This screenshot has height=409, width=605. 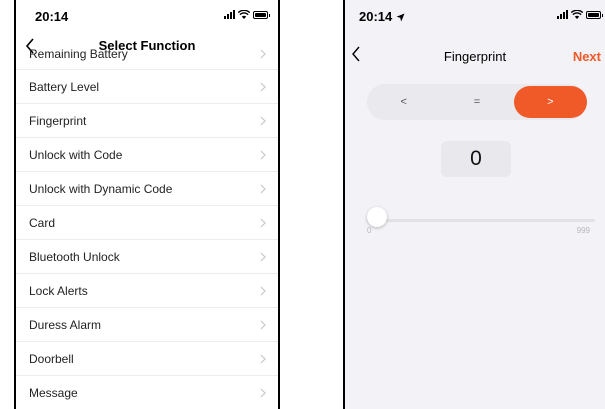 I want to click on list-item: Battery Level, so click(x=147, y=87).